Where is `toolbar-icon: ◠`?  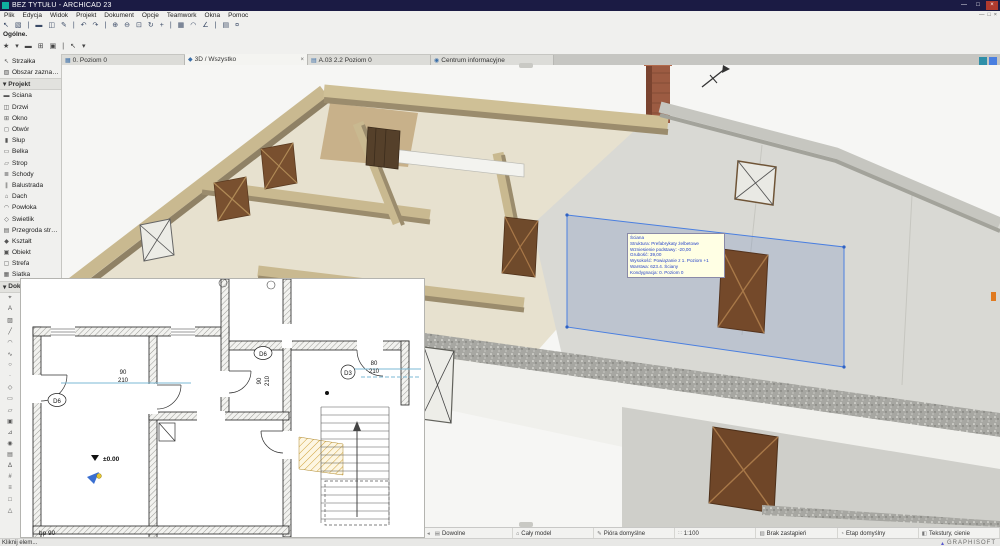 toolbar-icon: ◠ is located at coordinates (193, 25).